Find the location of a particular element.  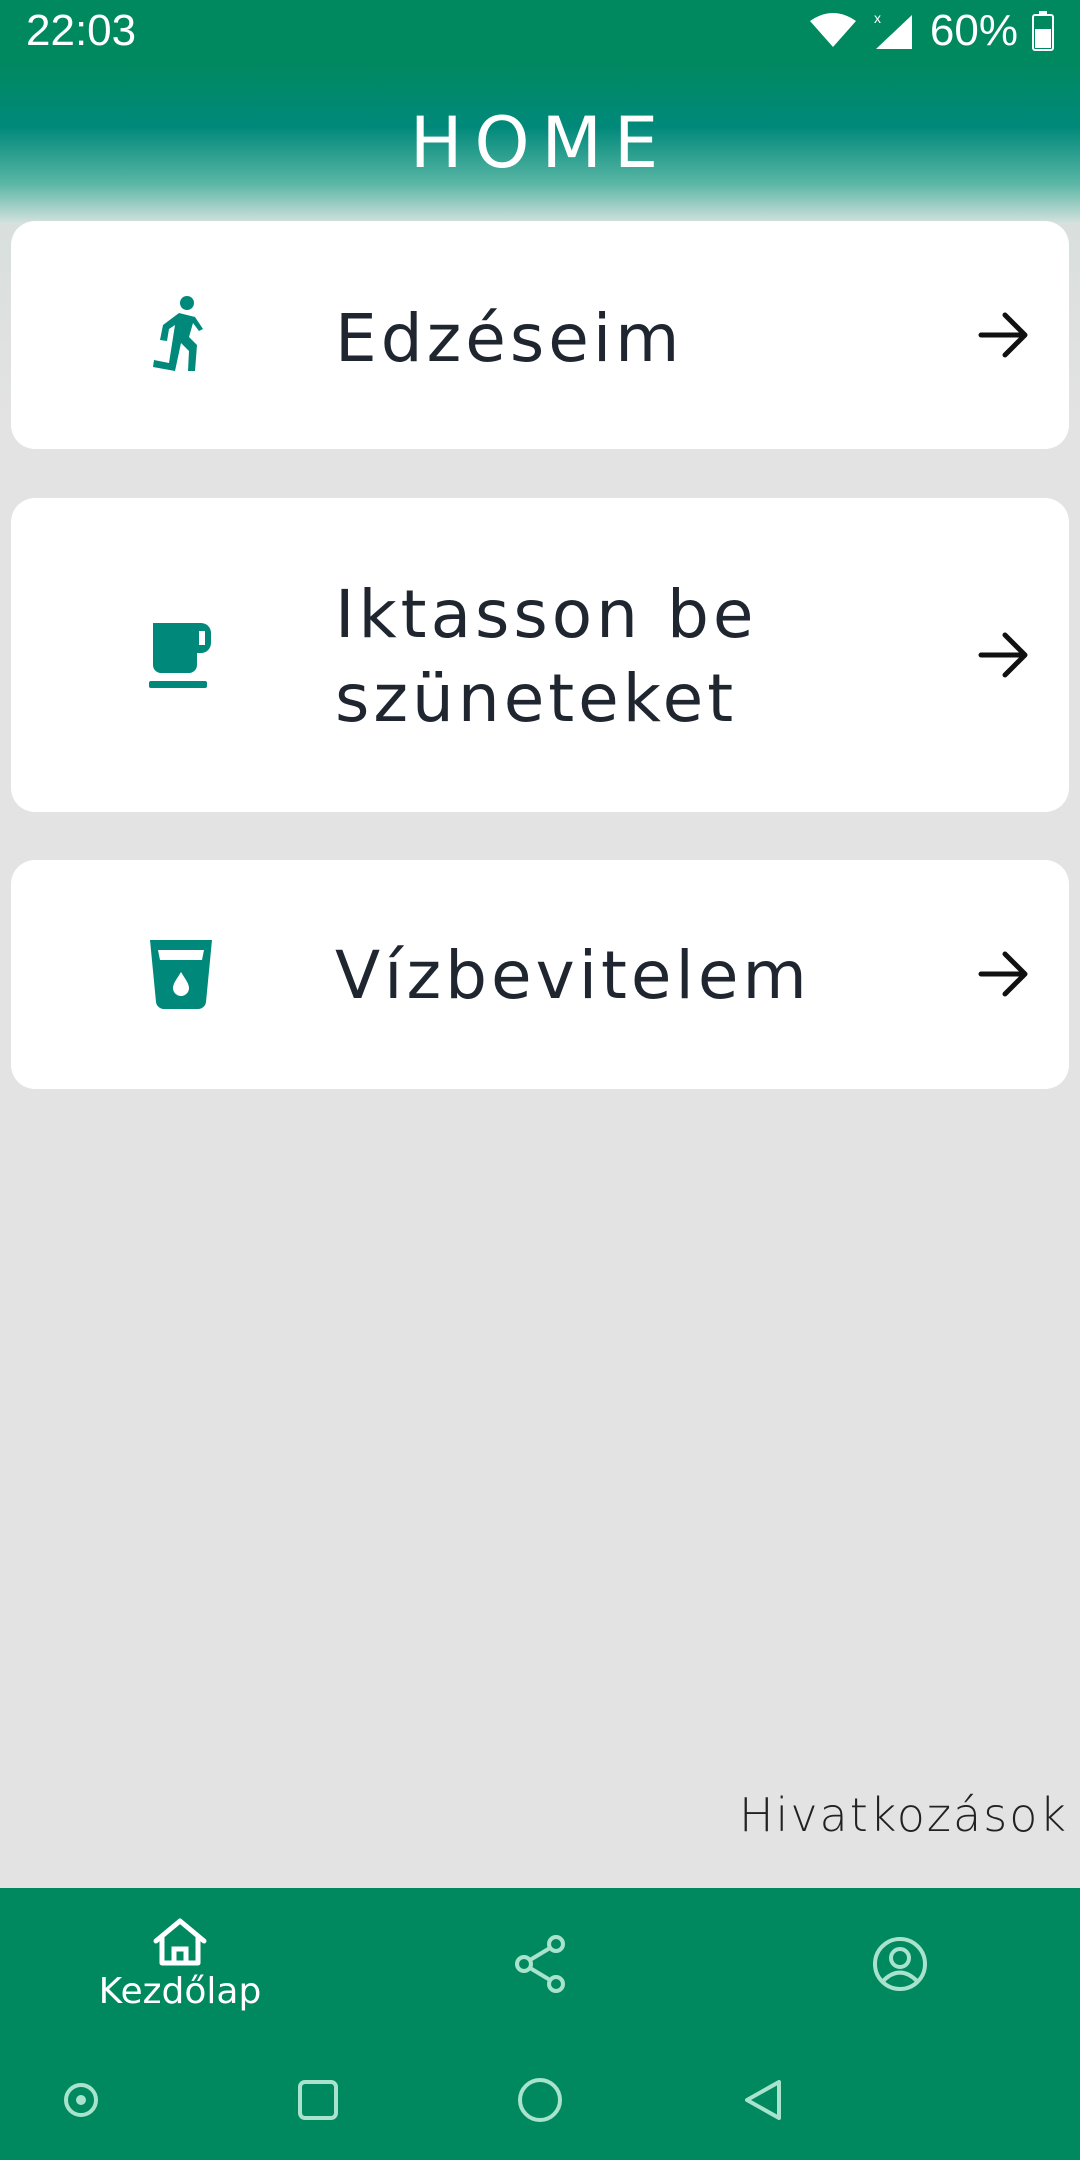

nav-label-home: Kezdőlap is located at coordinates (180, 1991).